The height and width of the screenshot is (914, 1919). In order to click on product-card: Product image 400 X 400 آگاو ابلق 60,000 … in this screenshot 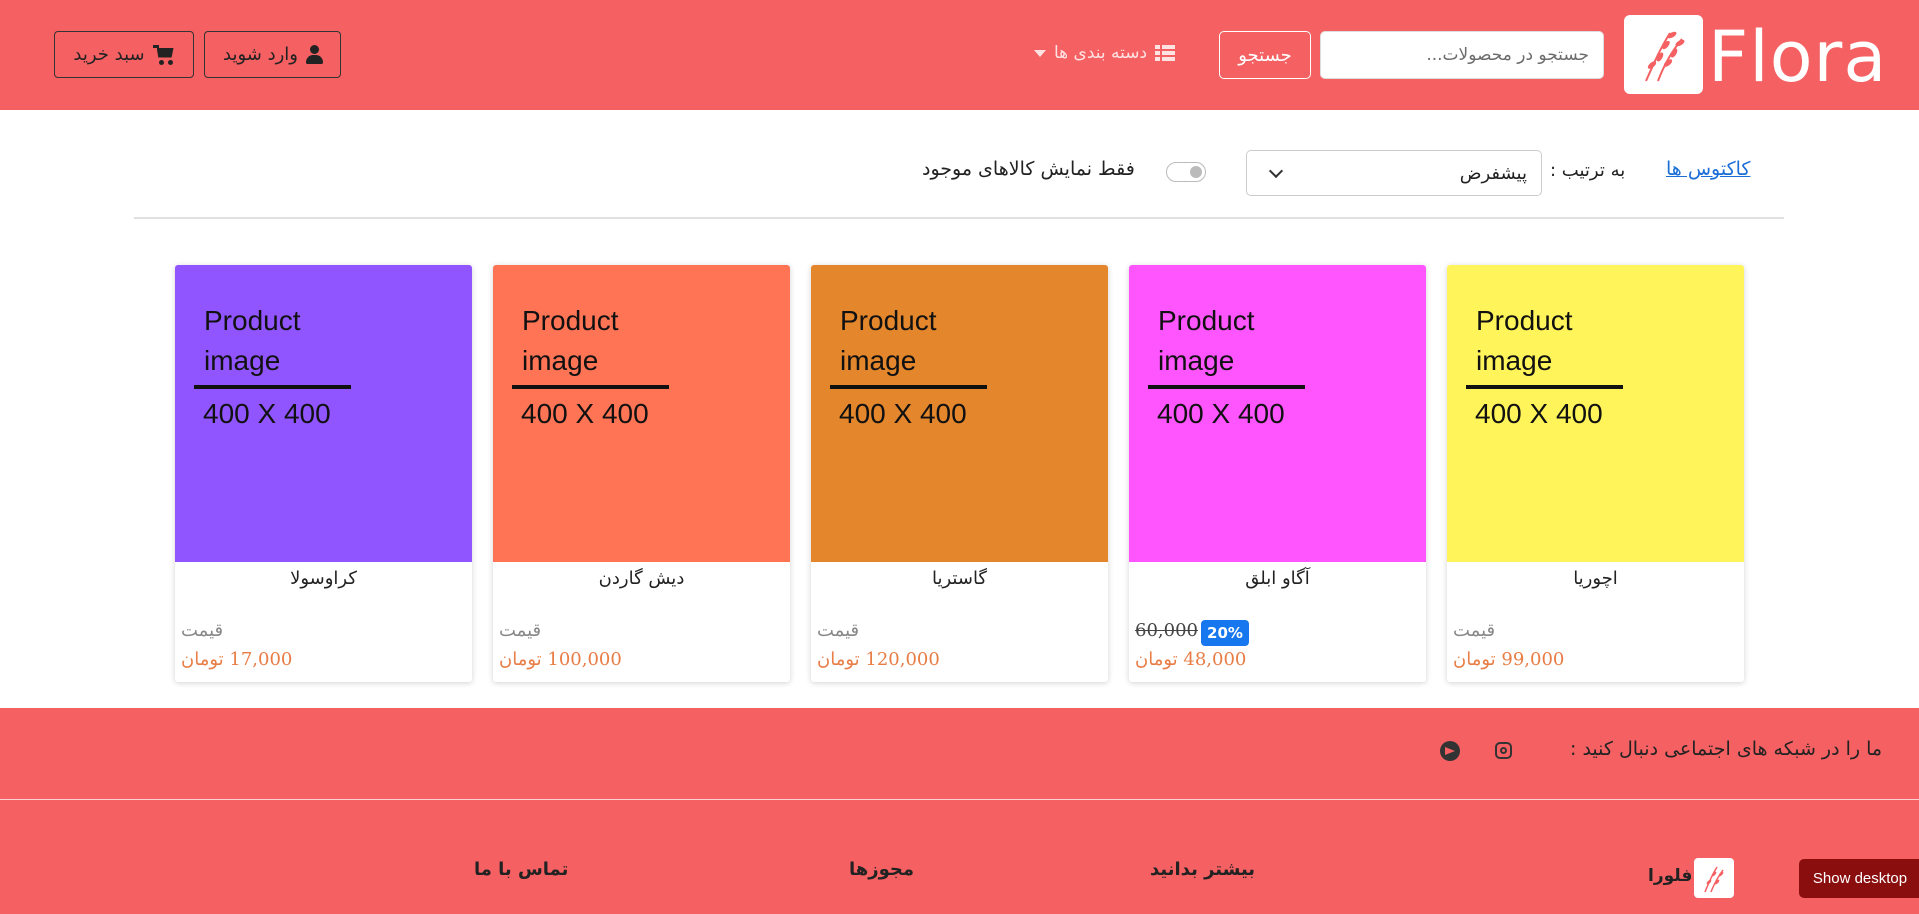, I will do `click(1277, 473)`.